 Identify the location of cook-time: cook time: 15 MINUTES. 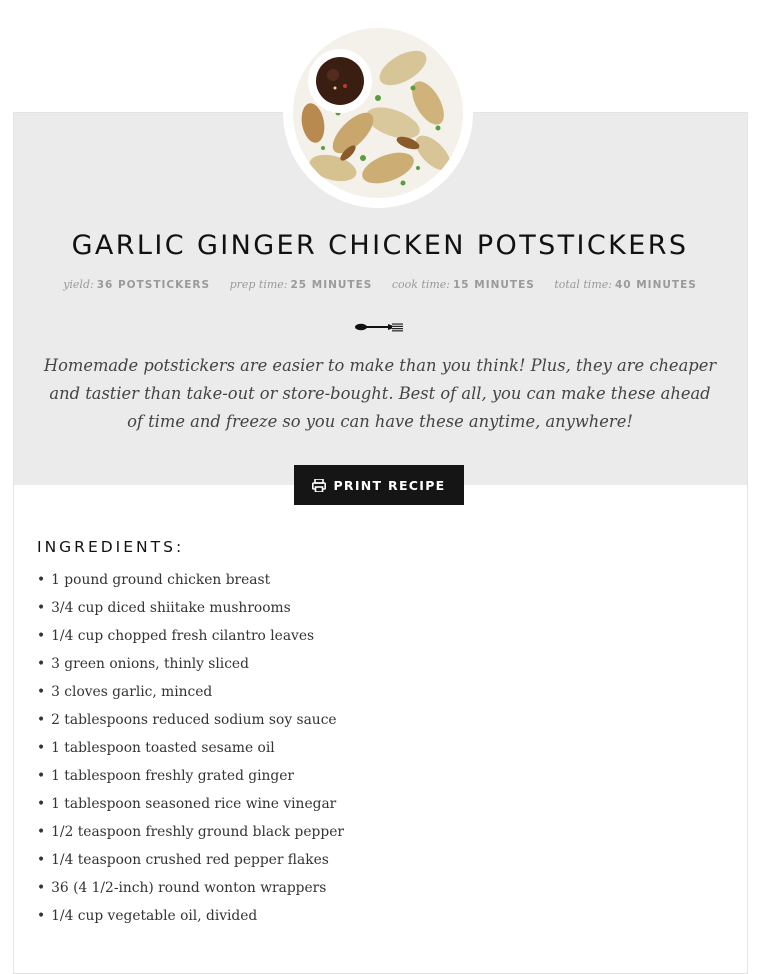
(463, 284).